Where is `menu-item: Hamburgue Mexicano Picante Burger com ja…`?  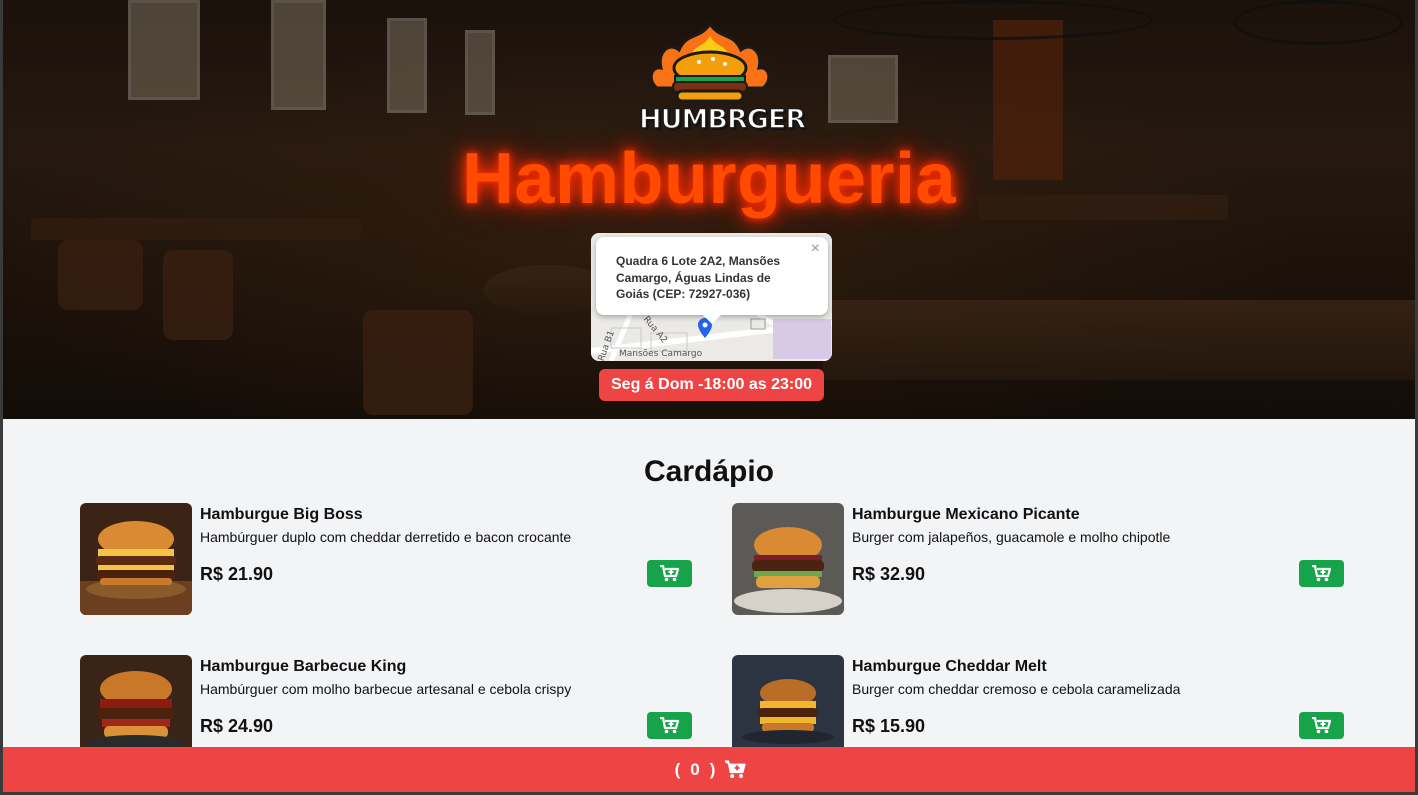
menu-item: Hamburgue Mexicano Picante Burger com ja… is located at coordinates (1039, 560).